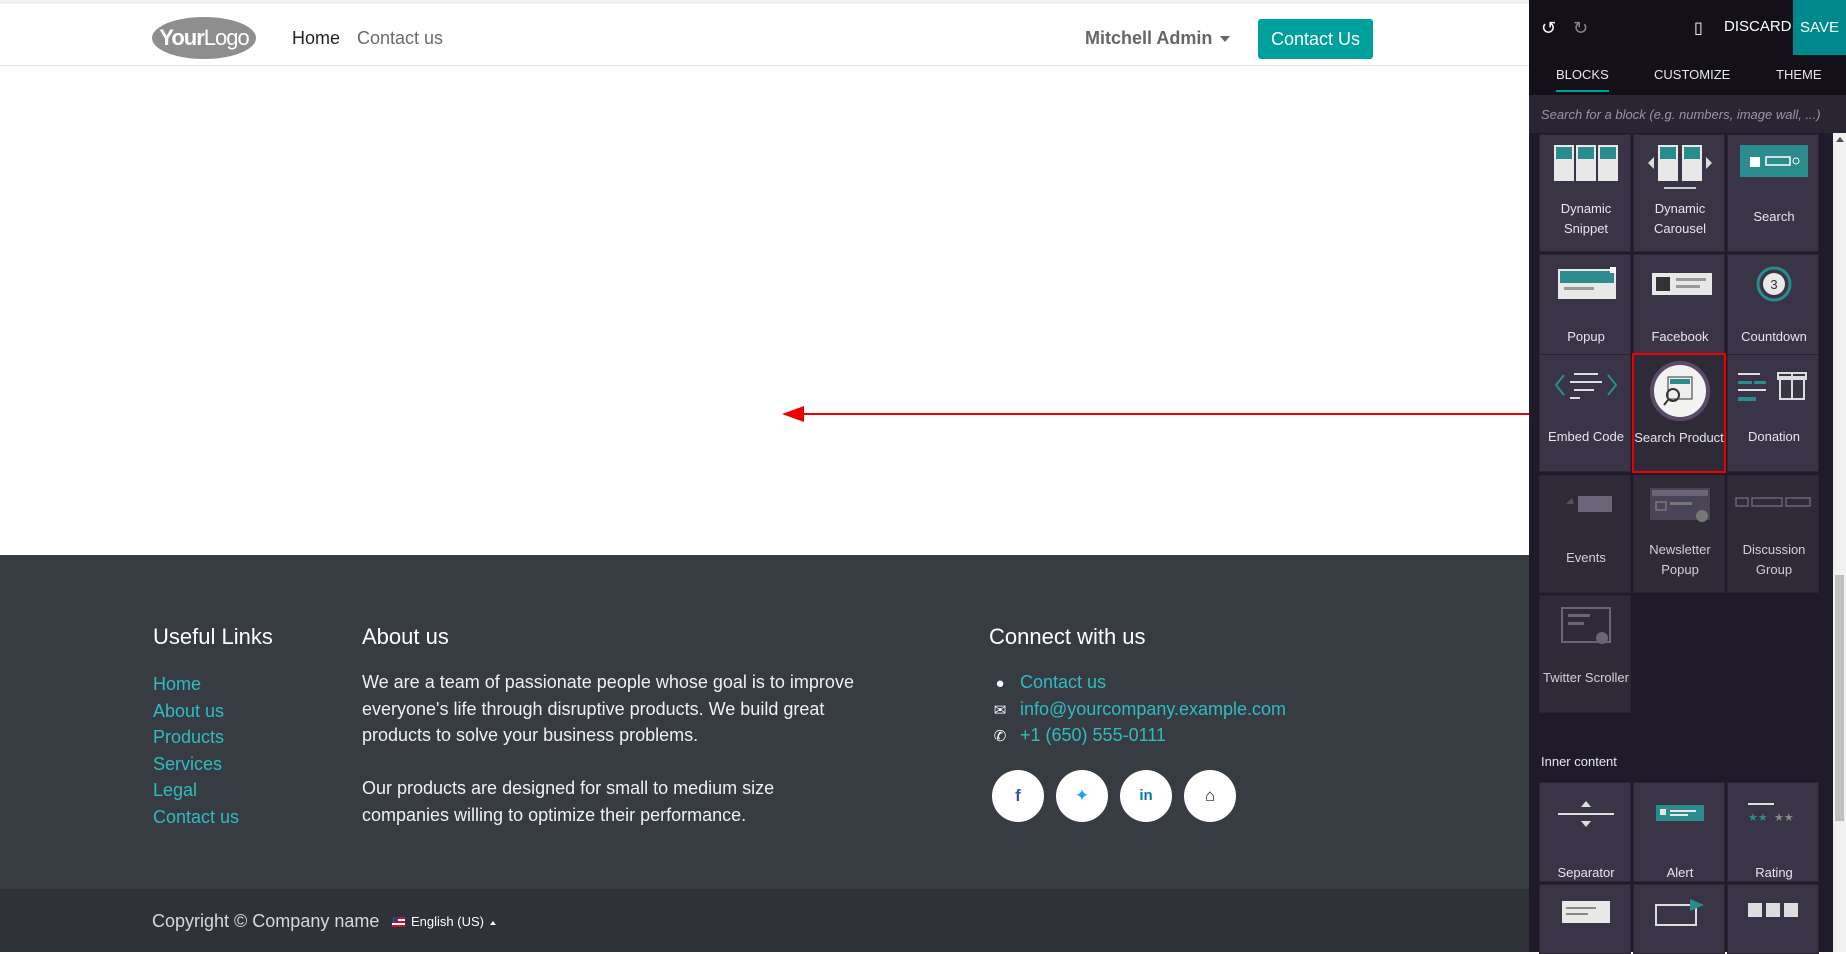  What do you see at coordinates (1214, 414) in the screenshot?
I see `drag-arrow-line` at bounding box center [1214, 414].